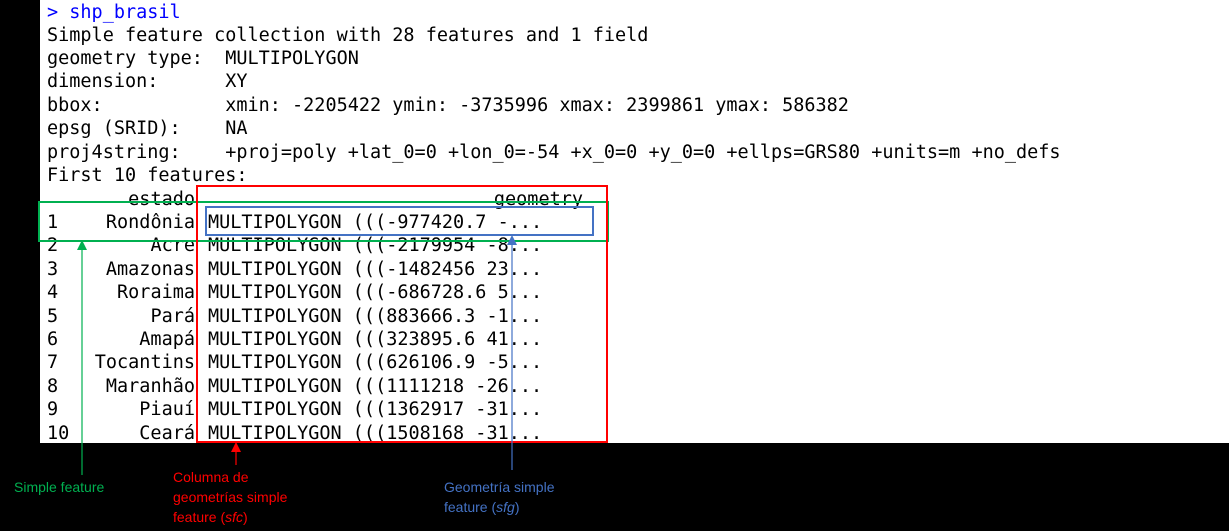 This screenshot has width=1229, height=531. What do you see at coordinates (482, 507) in the screenshot?
I see `sfg-label-line: feature (sfg)` at bounding box center [482, 507].